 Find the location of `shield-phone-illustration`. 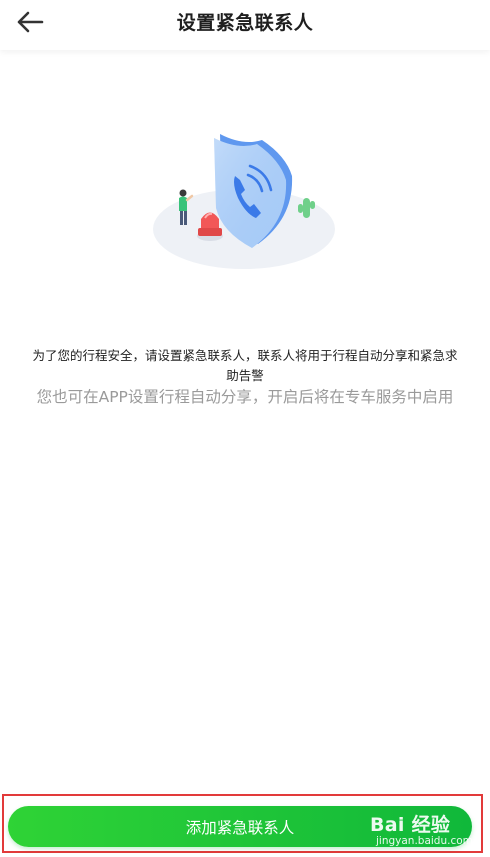

shield-phone-illustration is located at coordinates (245, 198).